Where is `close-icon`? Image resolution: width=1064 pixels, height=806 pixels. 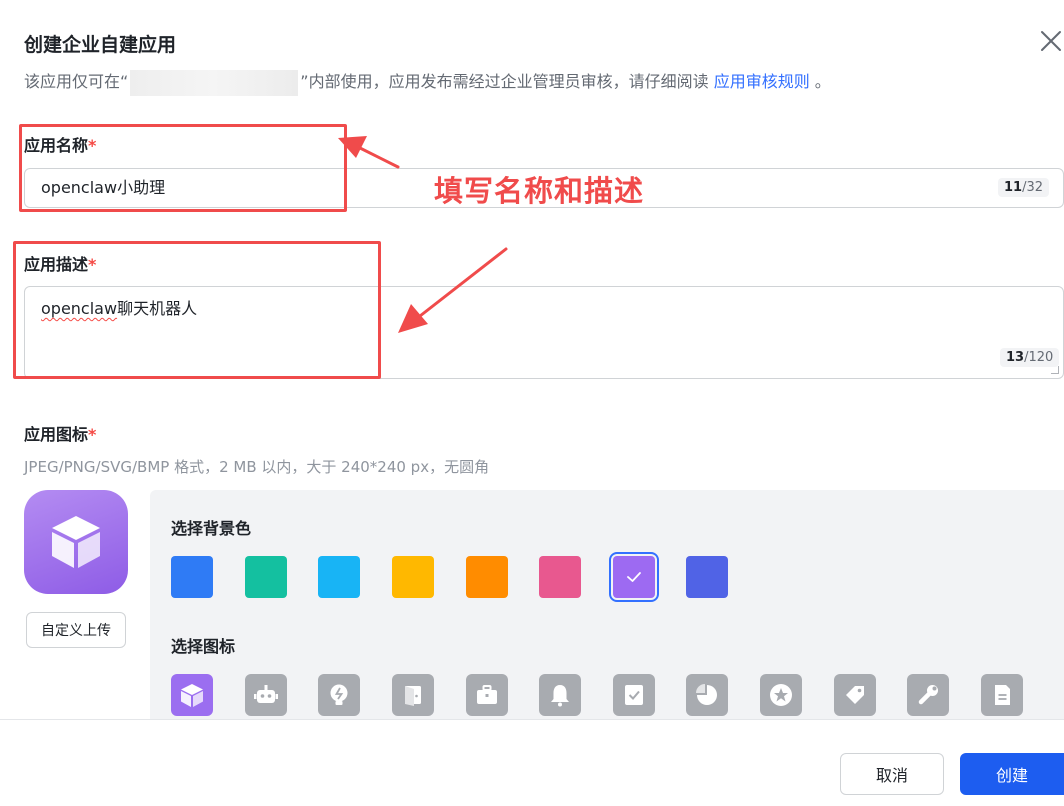 close-icon is located at coordinates (1051, 41).